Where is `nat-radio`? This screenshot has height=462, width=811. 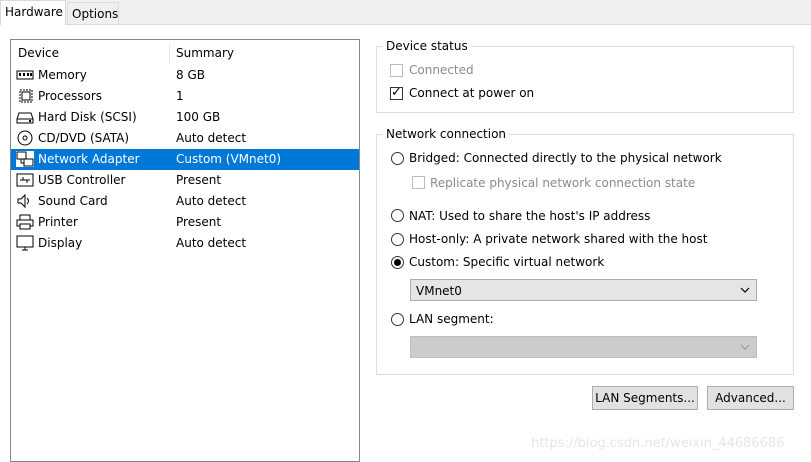
nat-radio is located at coordinates (397, 215).